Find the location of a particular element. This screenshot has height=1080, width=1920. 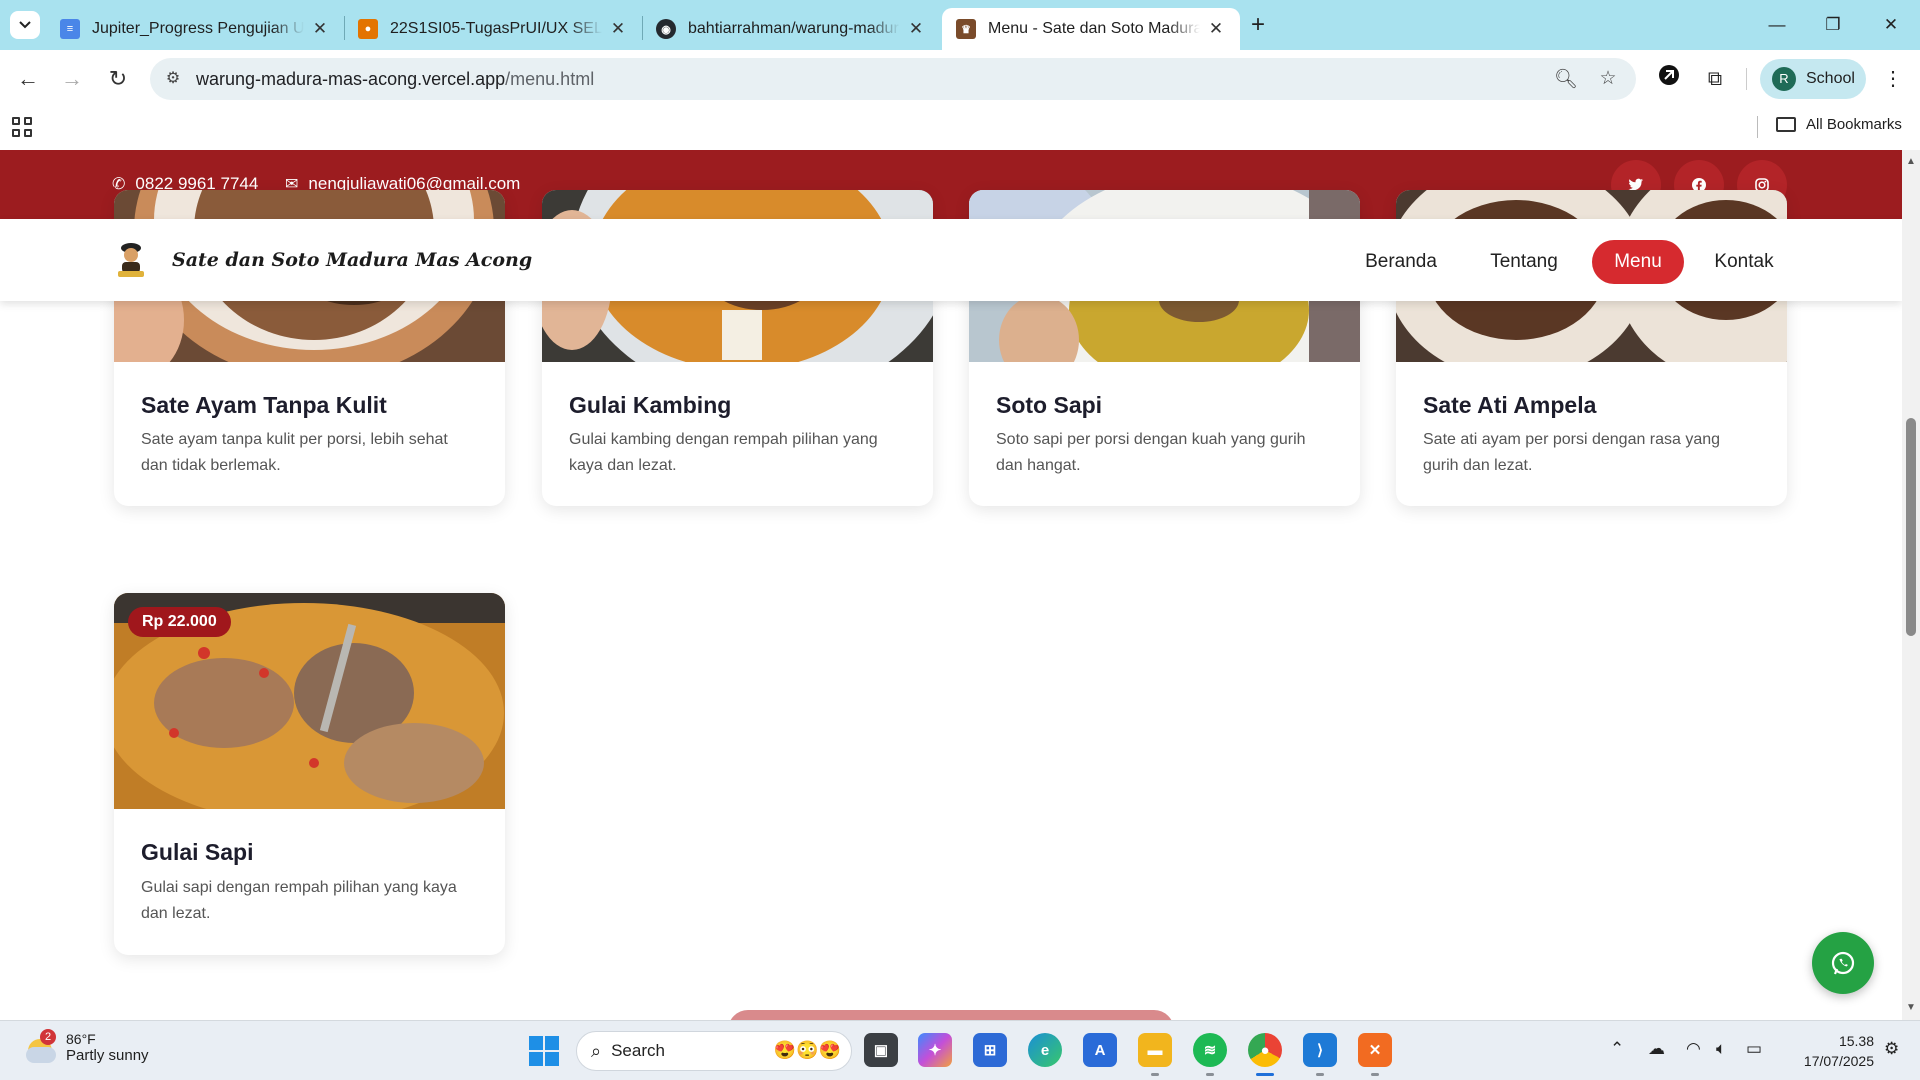

extension-icon is located at coordinates (1669, 79).